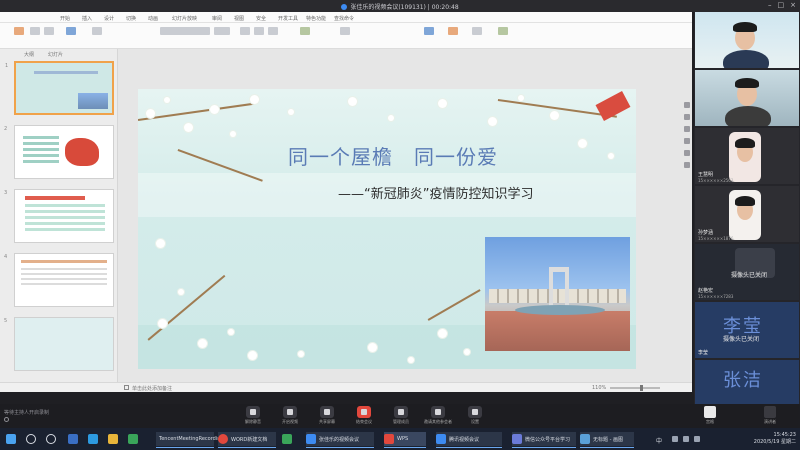  What do you see at coordinates (59, 88) in the screenshot?
I see `slide-thumbnail-1: 1` at bounding box center [59, 88].